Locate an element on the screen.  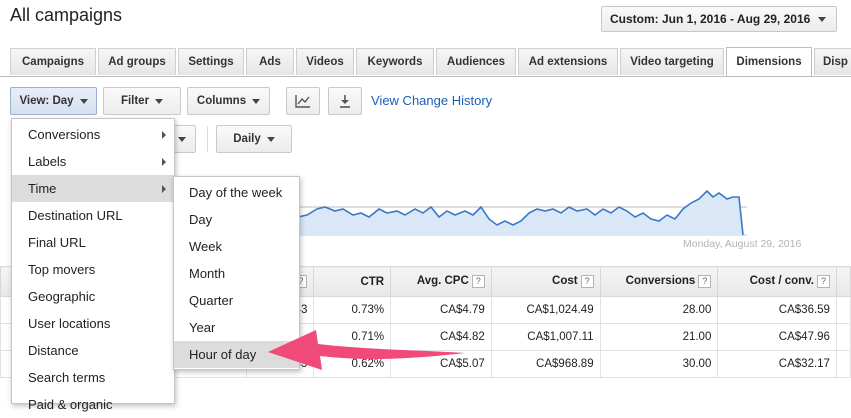
column-header: Cost / conv.? is located at coordinates (777, 281).